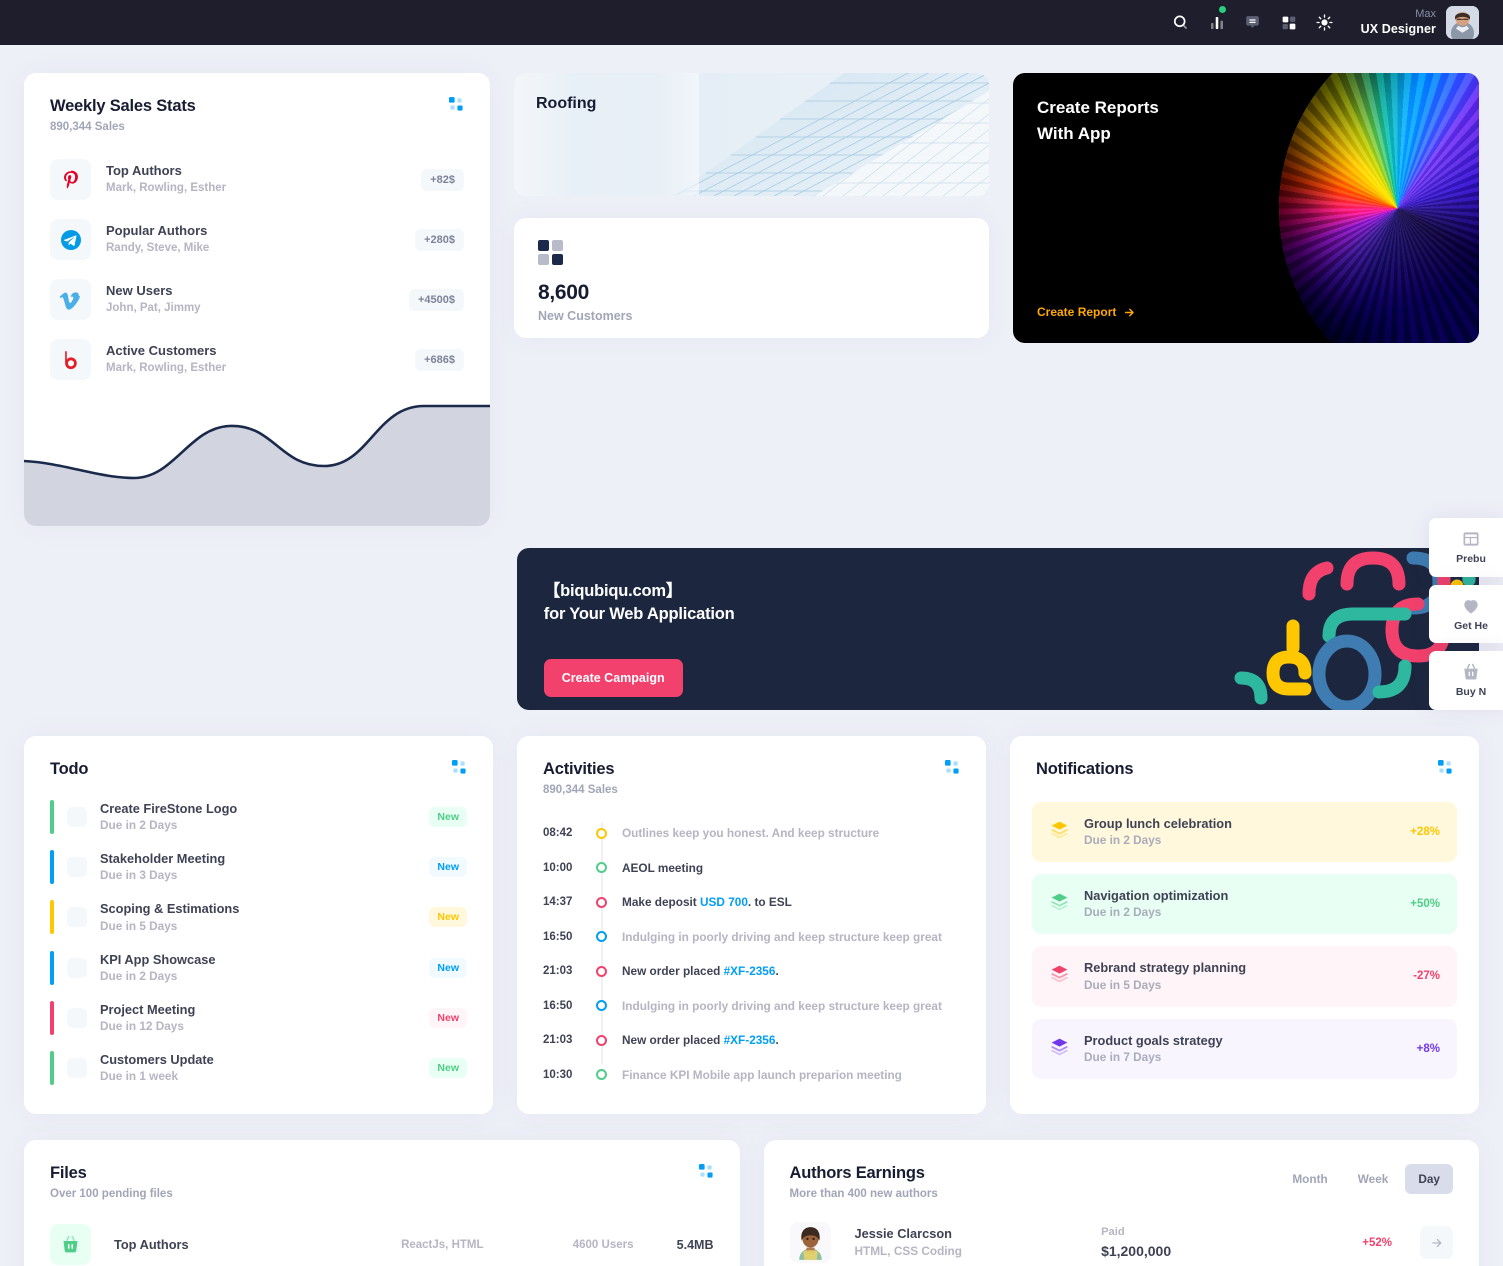 The width and height of the screenshot is (1503, 1266). I want to click on timeline-item: 10:00 AEOL meeting, so click(751, 868).